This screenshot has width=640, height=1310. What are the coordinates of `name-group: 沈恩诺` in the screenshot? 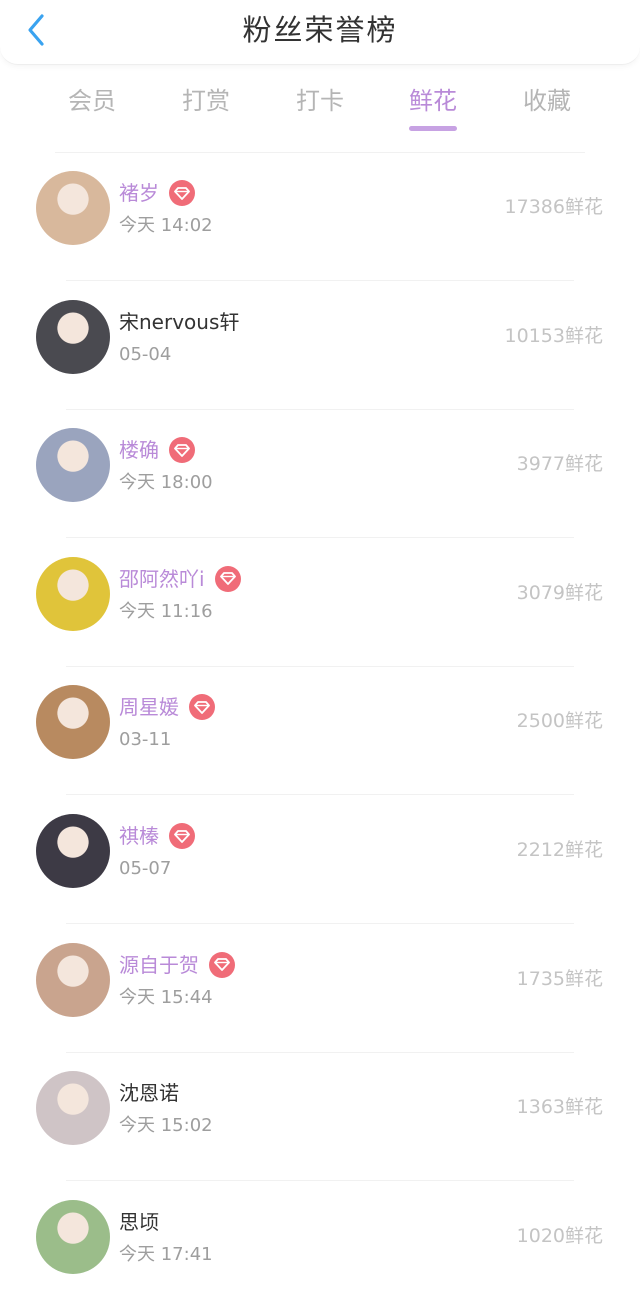 It's located at (149, 1093).